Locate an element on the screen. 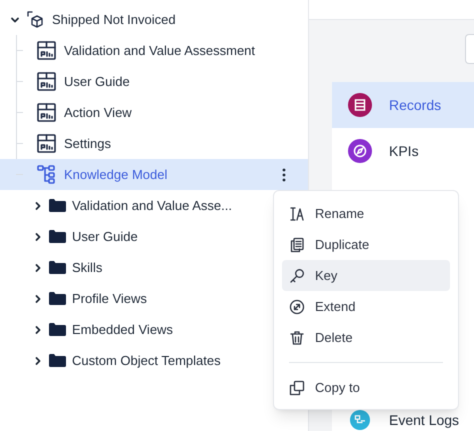 The image size is (474, 431). tree-item: Knowledge Model is located at coordinates (154, 174).